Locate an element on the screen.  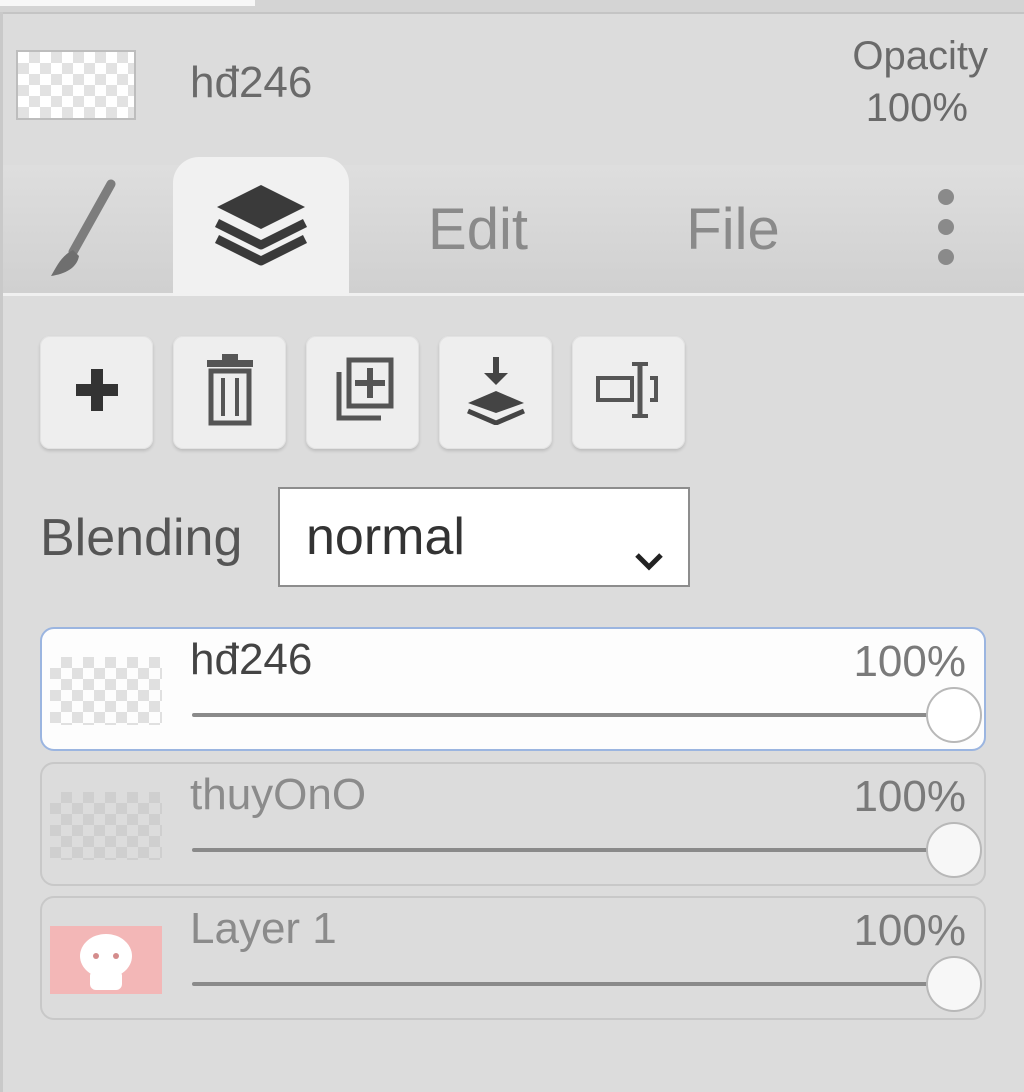
blending-value: normal is located at coordinates (385, 537).